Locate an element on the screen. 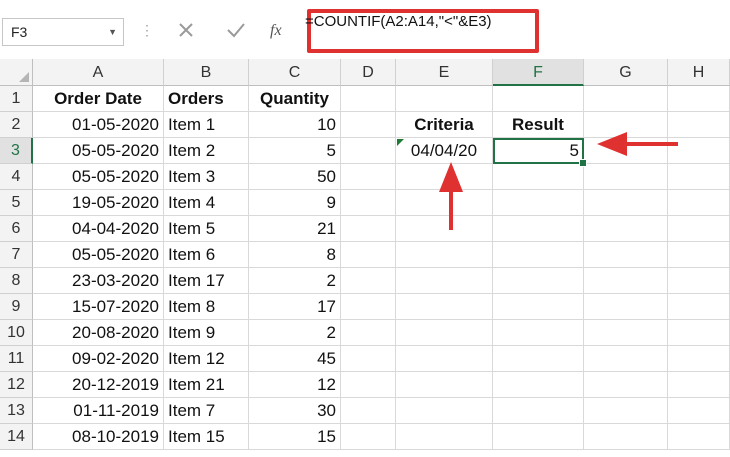 This screenshot has height=457, width=730. result-cell: 5 is located at coordinates (538, 151).